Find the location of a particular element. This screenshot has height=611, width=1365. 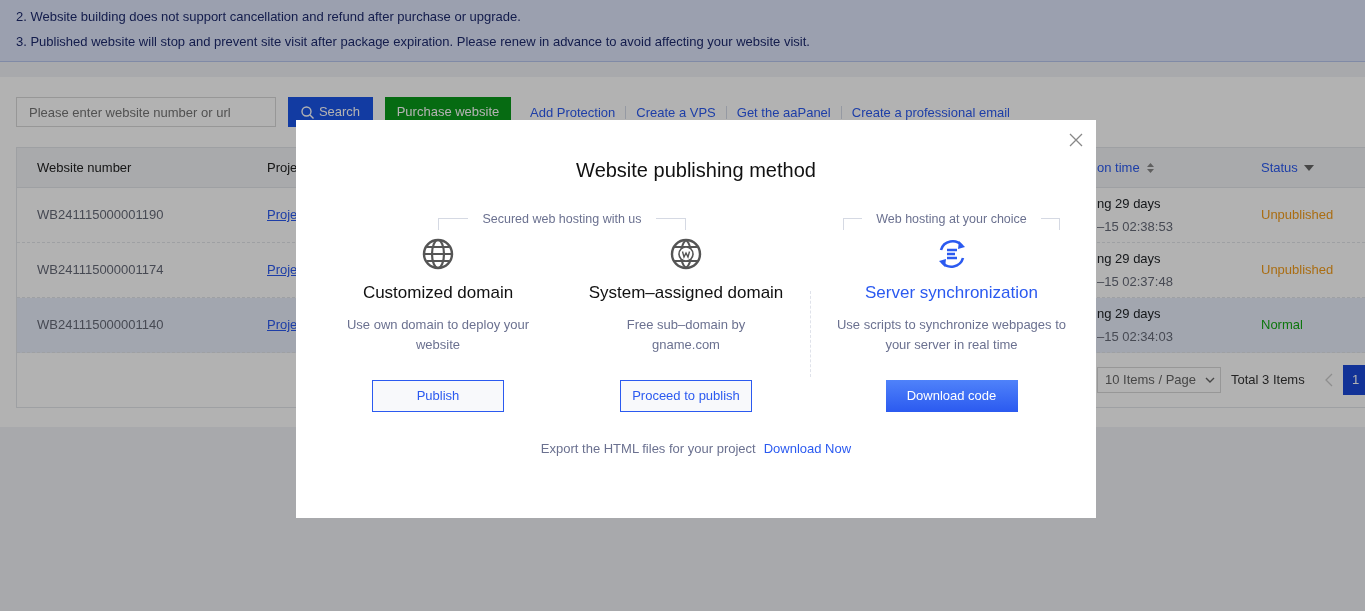

option-description: Free sub–domain by gname.com is located at coordinates (686, 335).